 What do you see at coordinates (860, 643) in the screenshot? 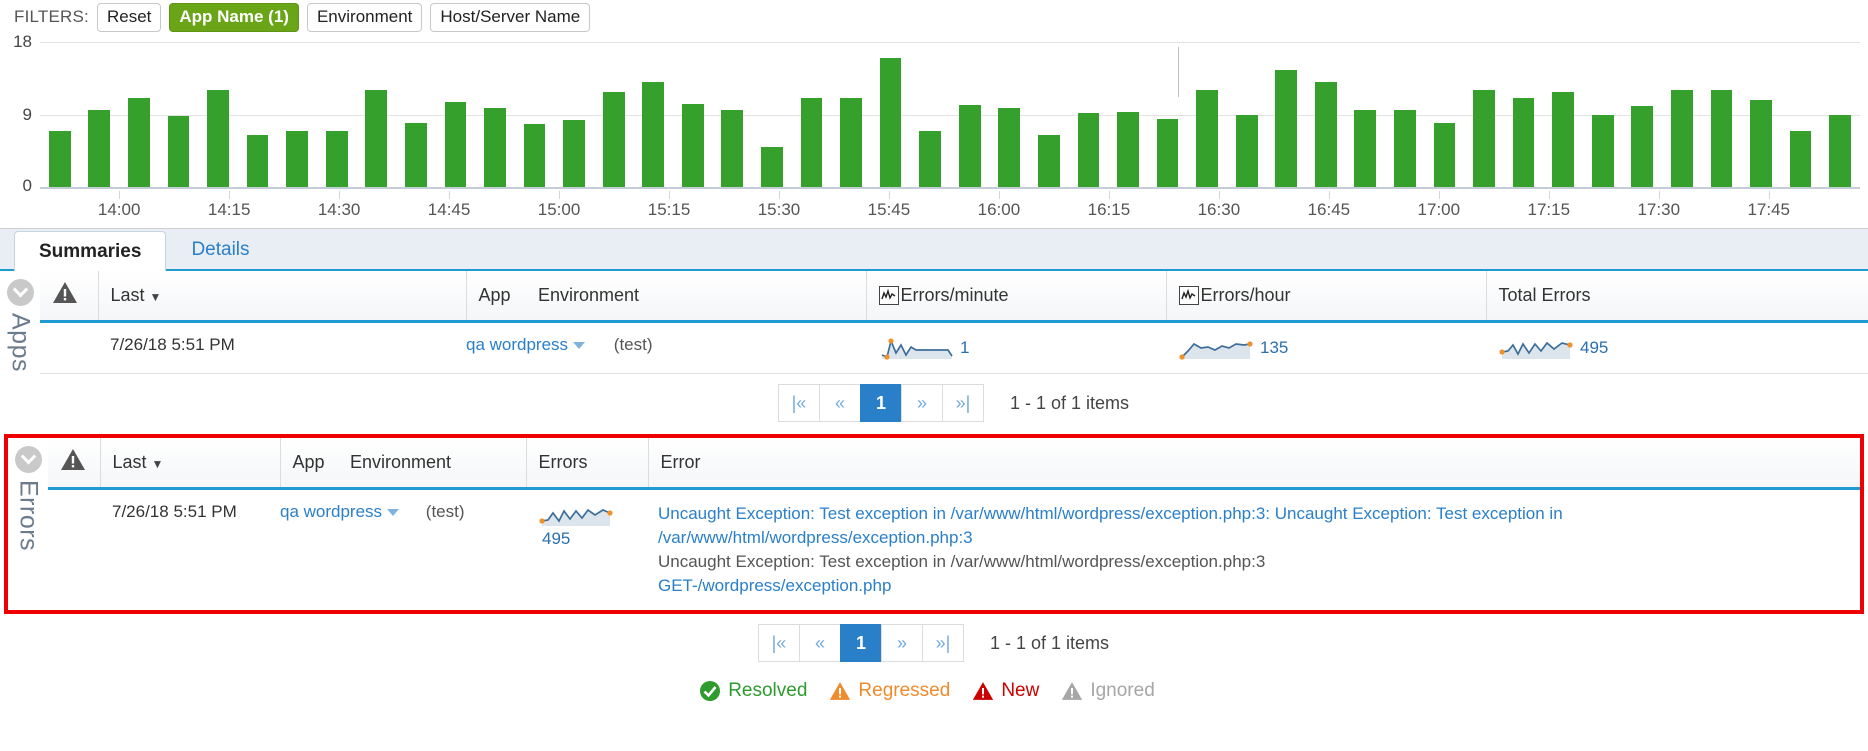
I see `errors-page-1-button: 1` at bounding box center [860, 643].